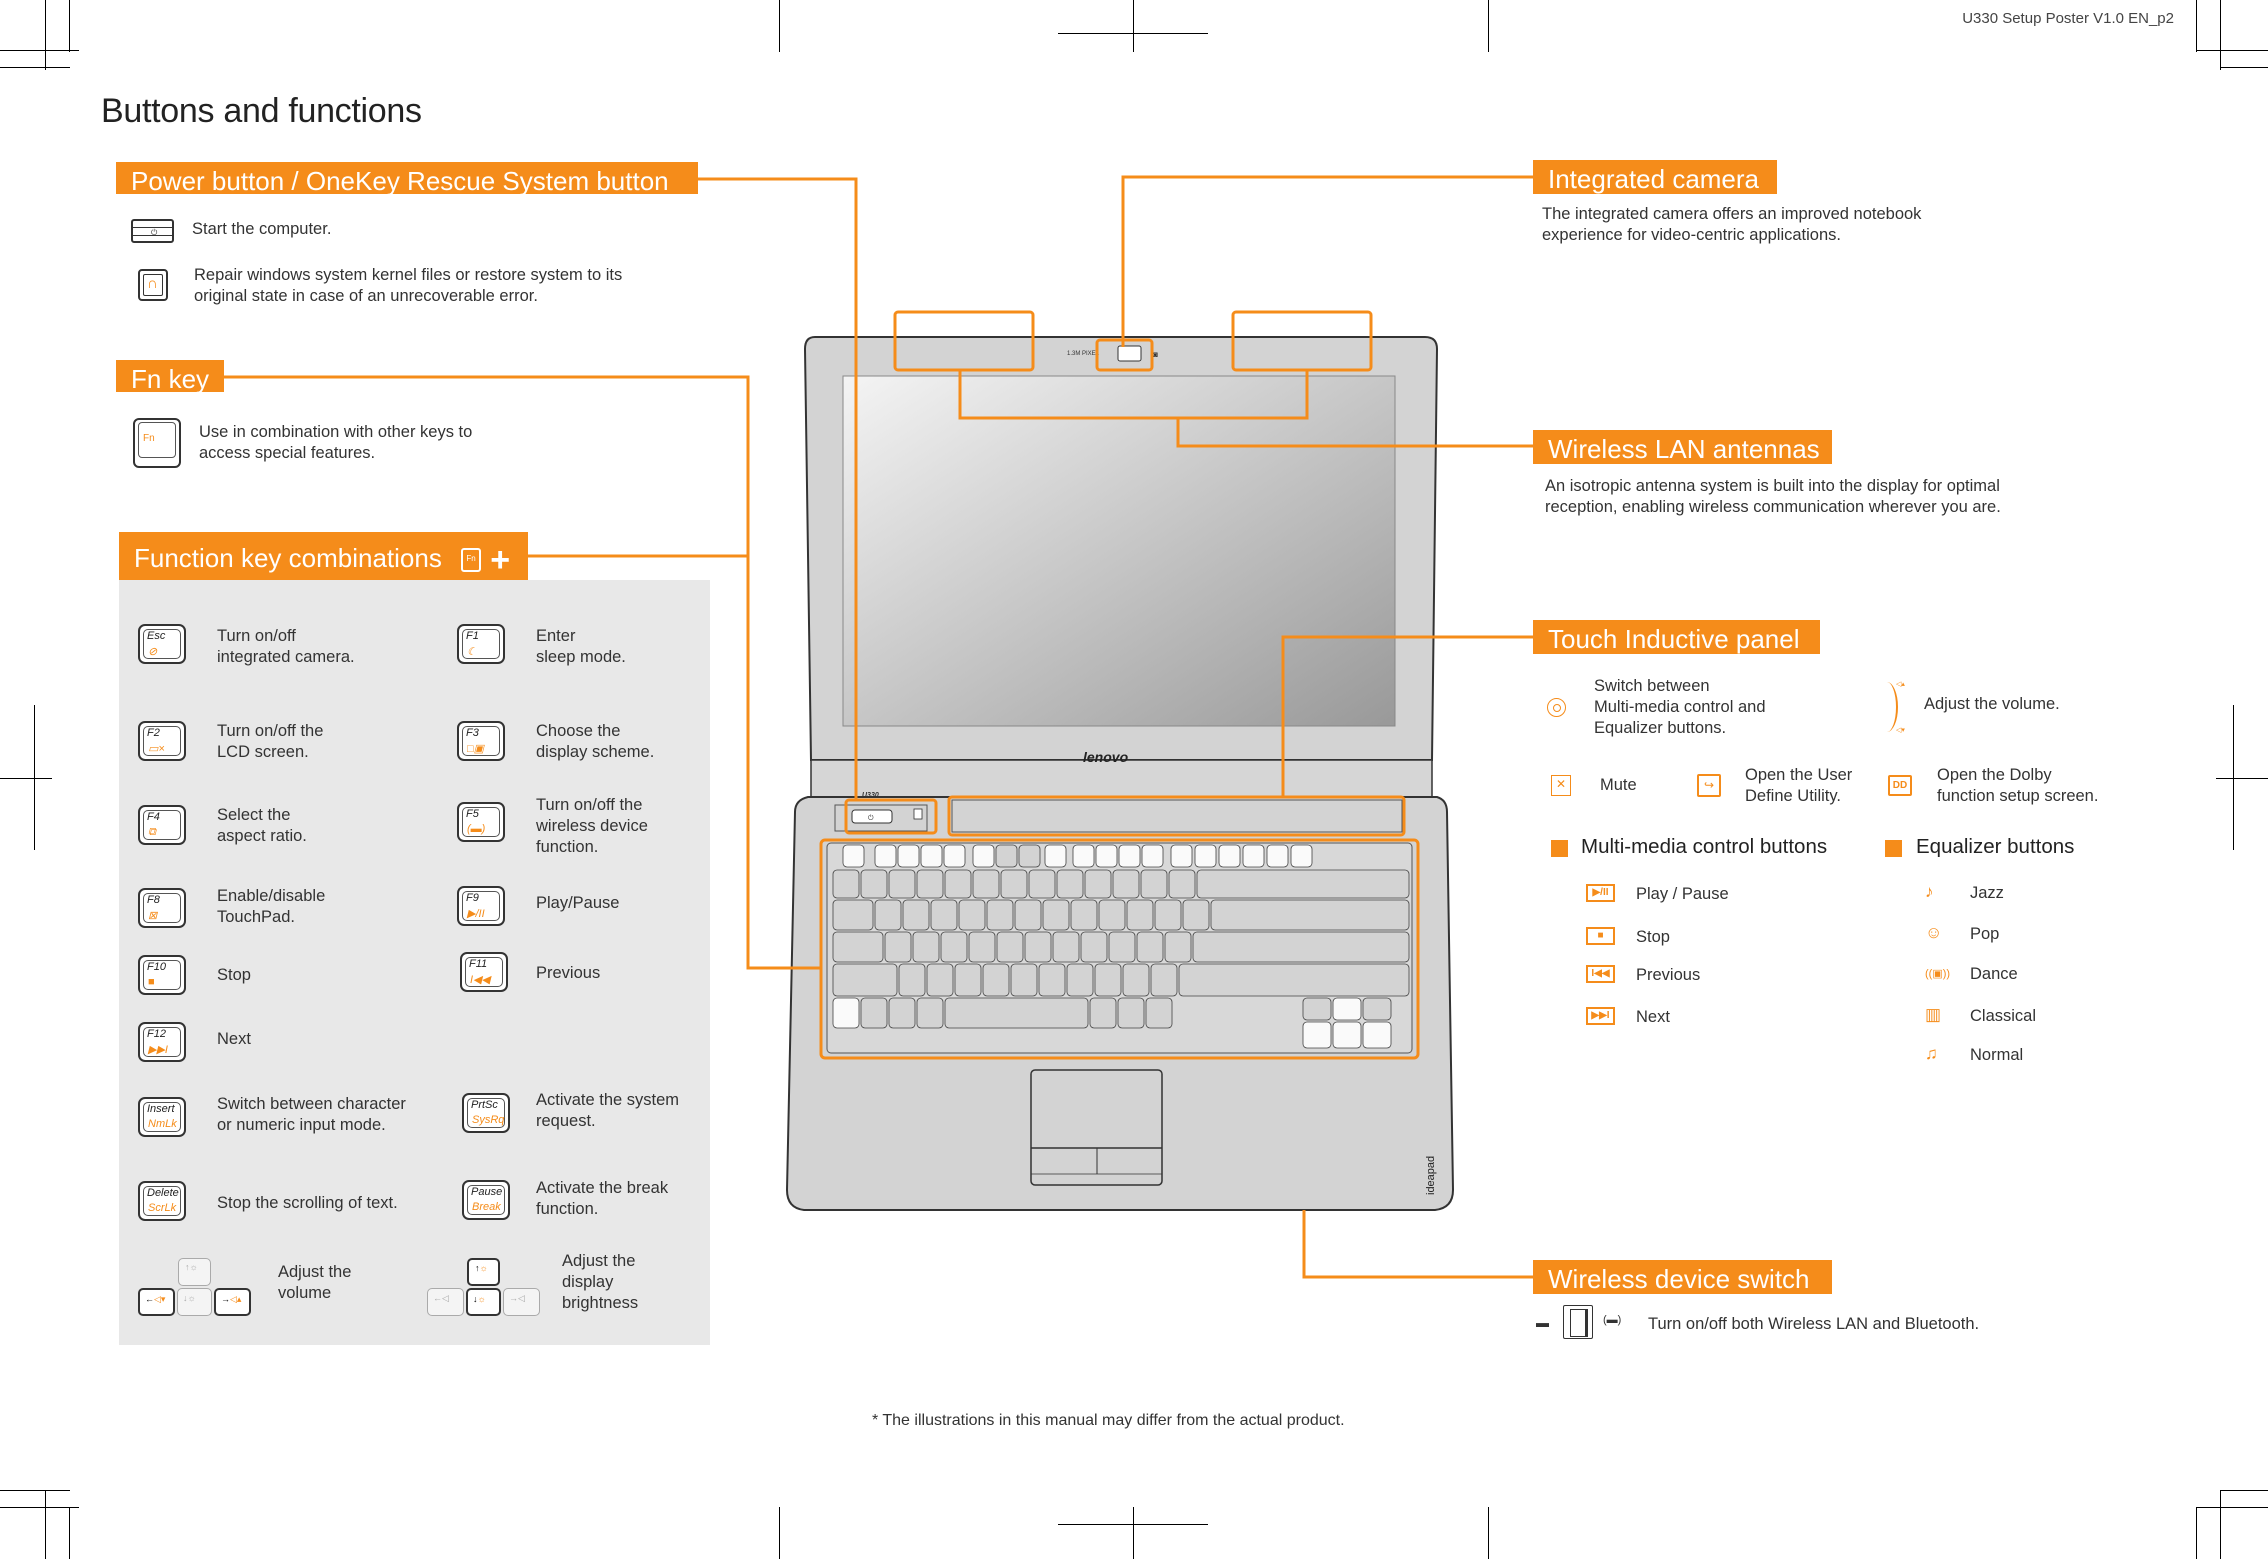  What do you see at coordinates (488, 1120) in the screenshot?
I see `key-function-glyph: SysRq` at bounding box center [488, 1120].